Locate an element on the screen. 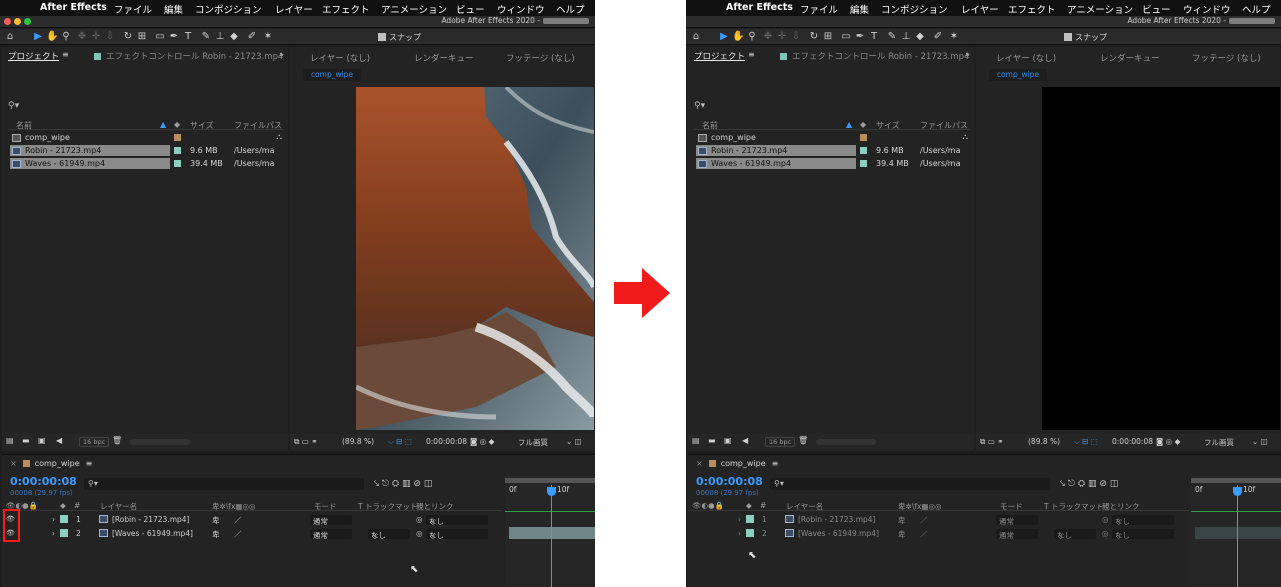 The width and height of the screenshot is (1281, 587). parent-dropdown: なし ⌄ is located at coordinates (1143, 534).